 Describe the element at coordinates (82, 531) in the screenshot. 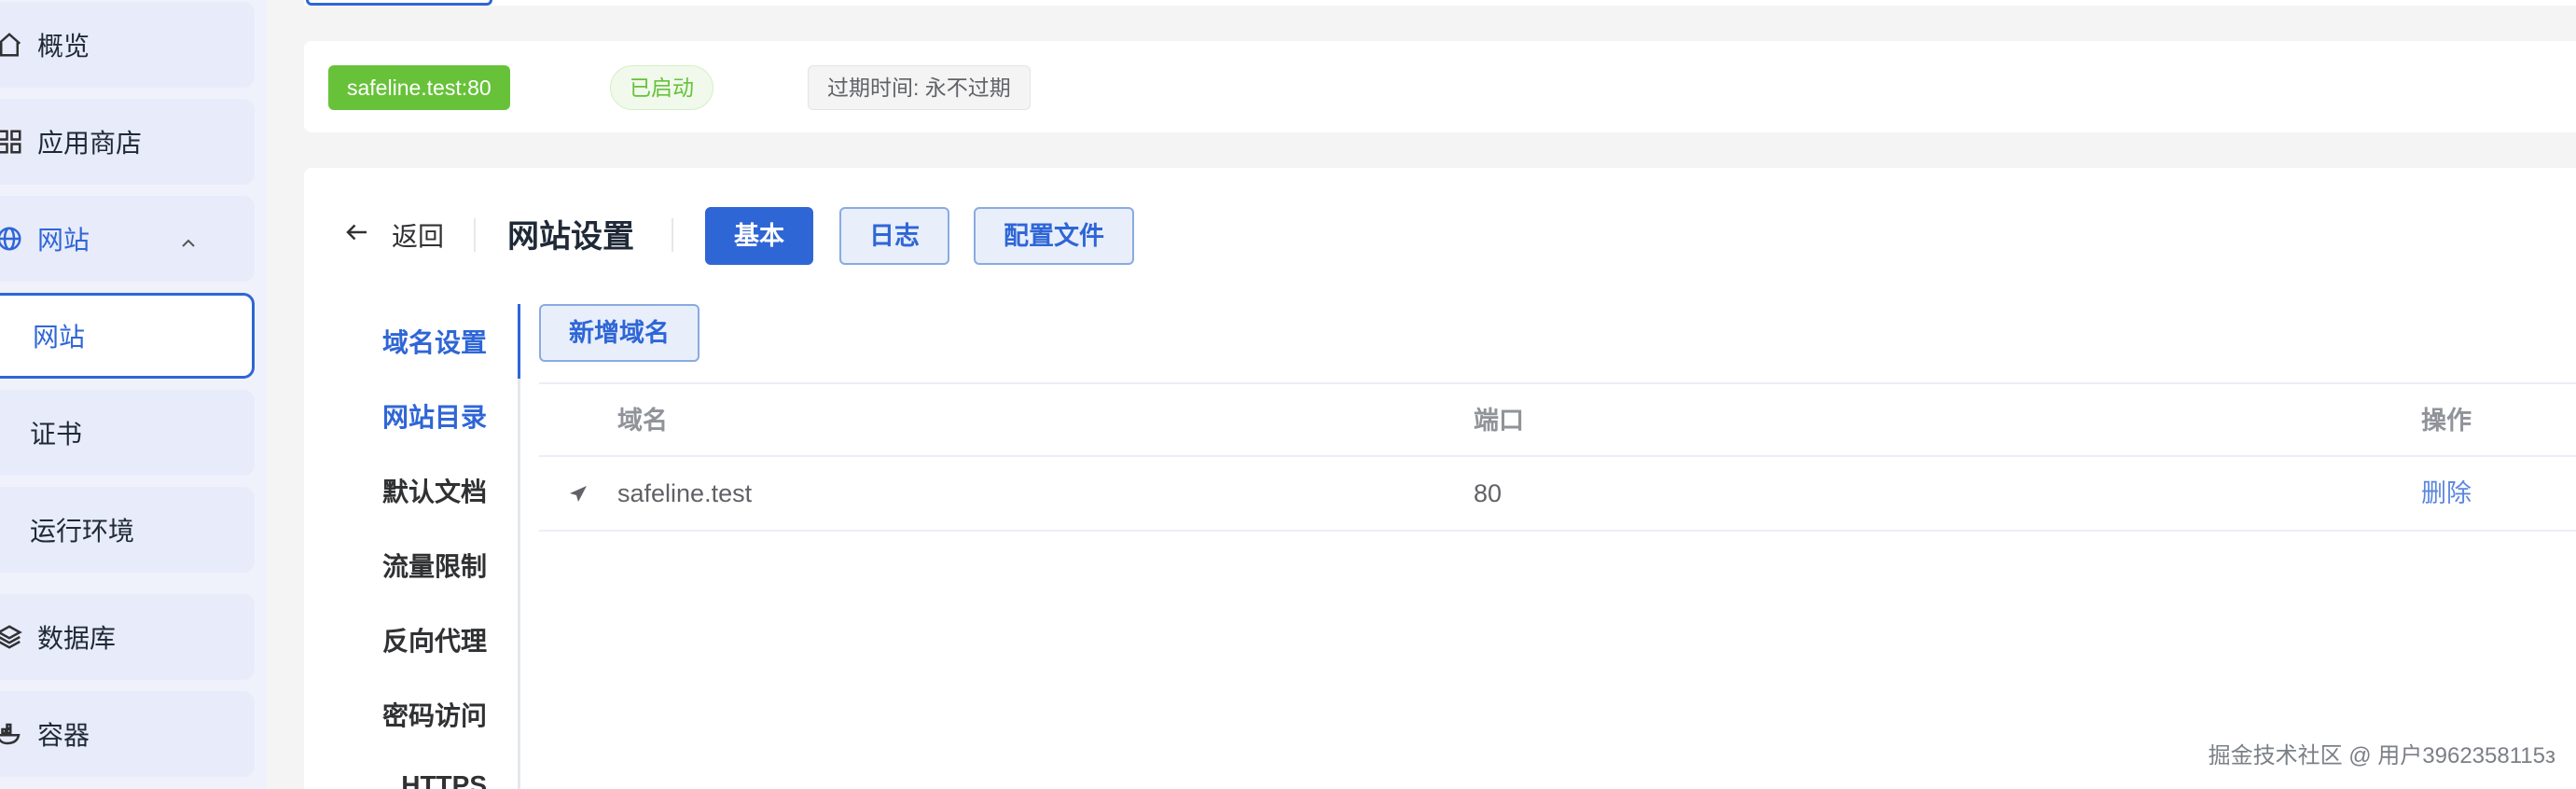

I see `sidebar-subitem-label: 运行环境` at that location.